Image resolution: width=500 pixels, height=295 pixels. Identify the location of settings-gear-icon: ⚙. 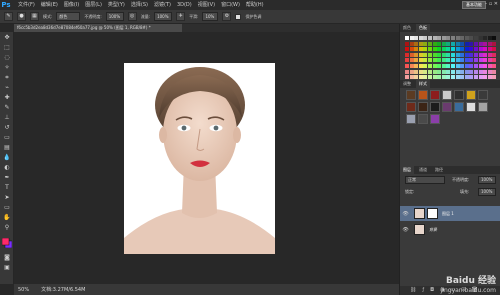
(227, 16).